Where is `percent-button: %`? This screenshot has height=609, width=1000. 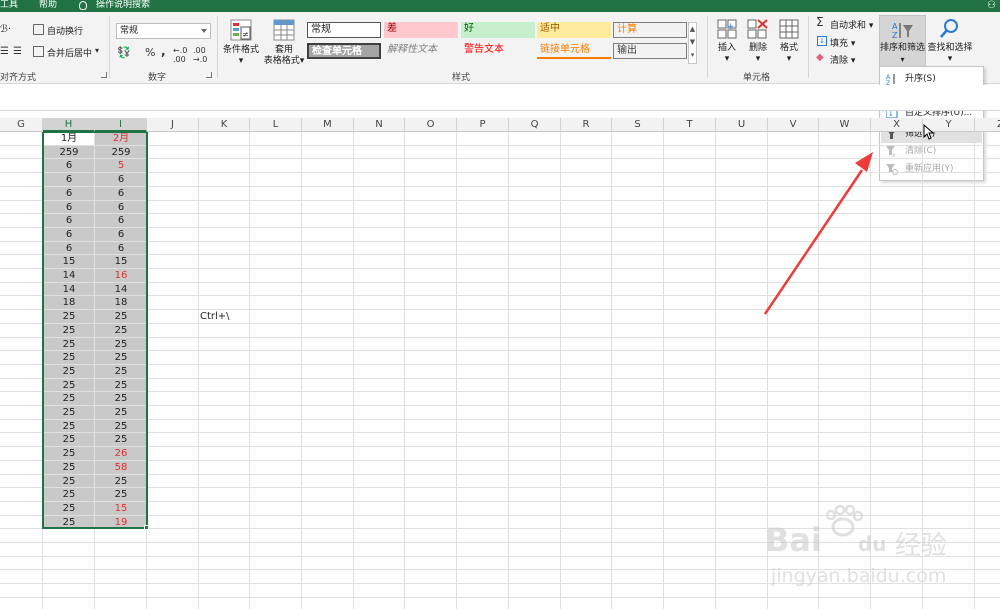 percent-button: % is located at coordinates (150, 52).